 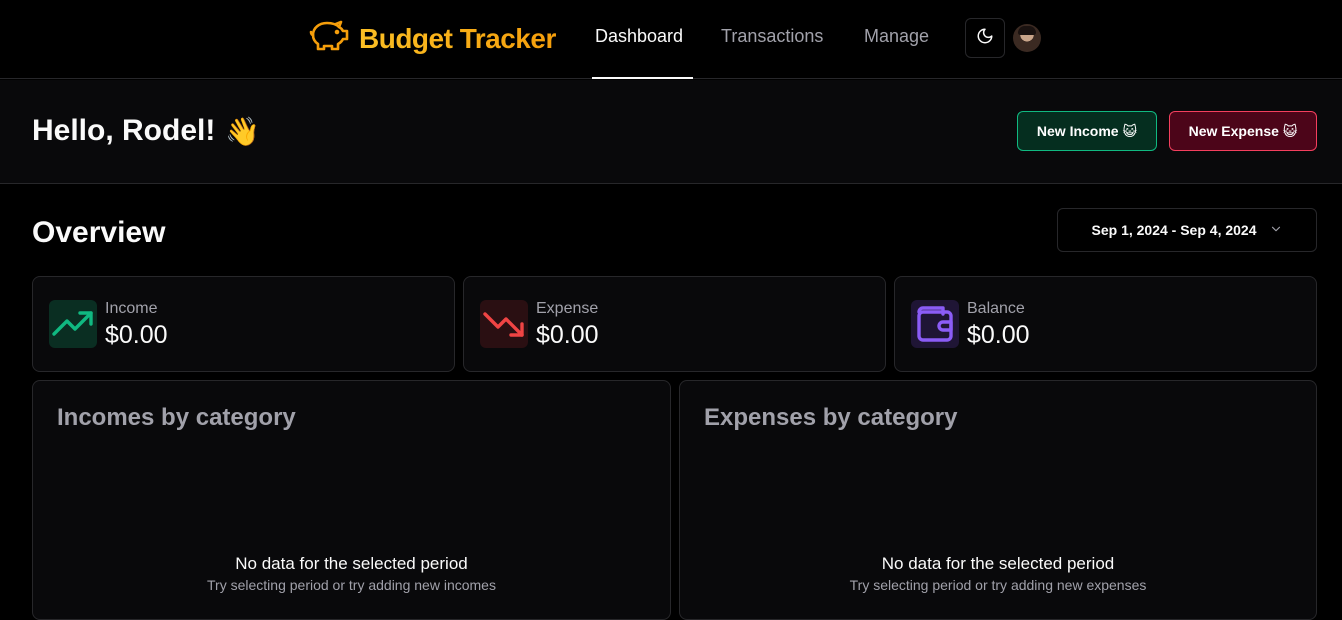 I want to click on greeting-text: Hello, Rodel!, so click(x=124, y=130).